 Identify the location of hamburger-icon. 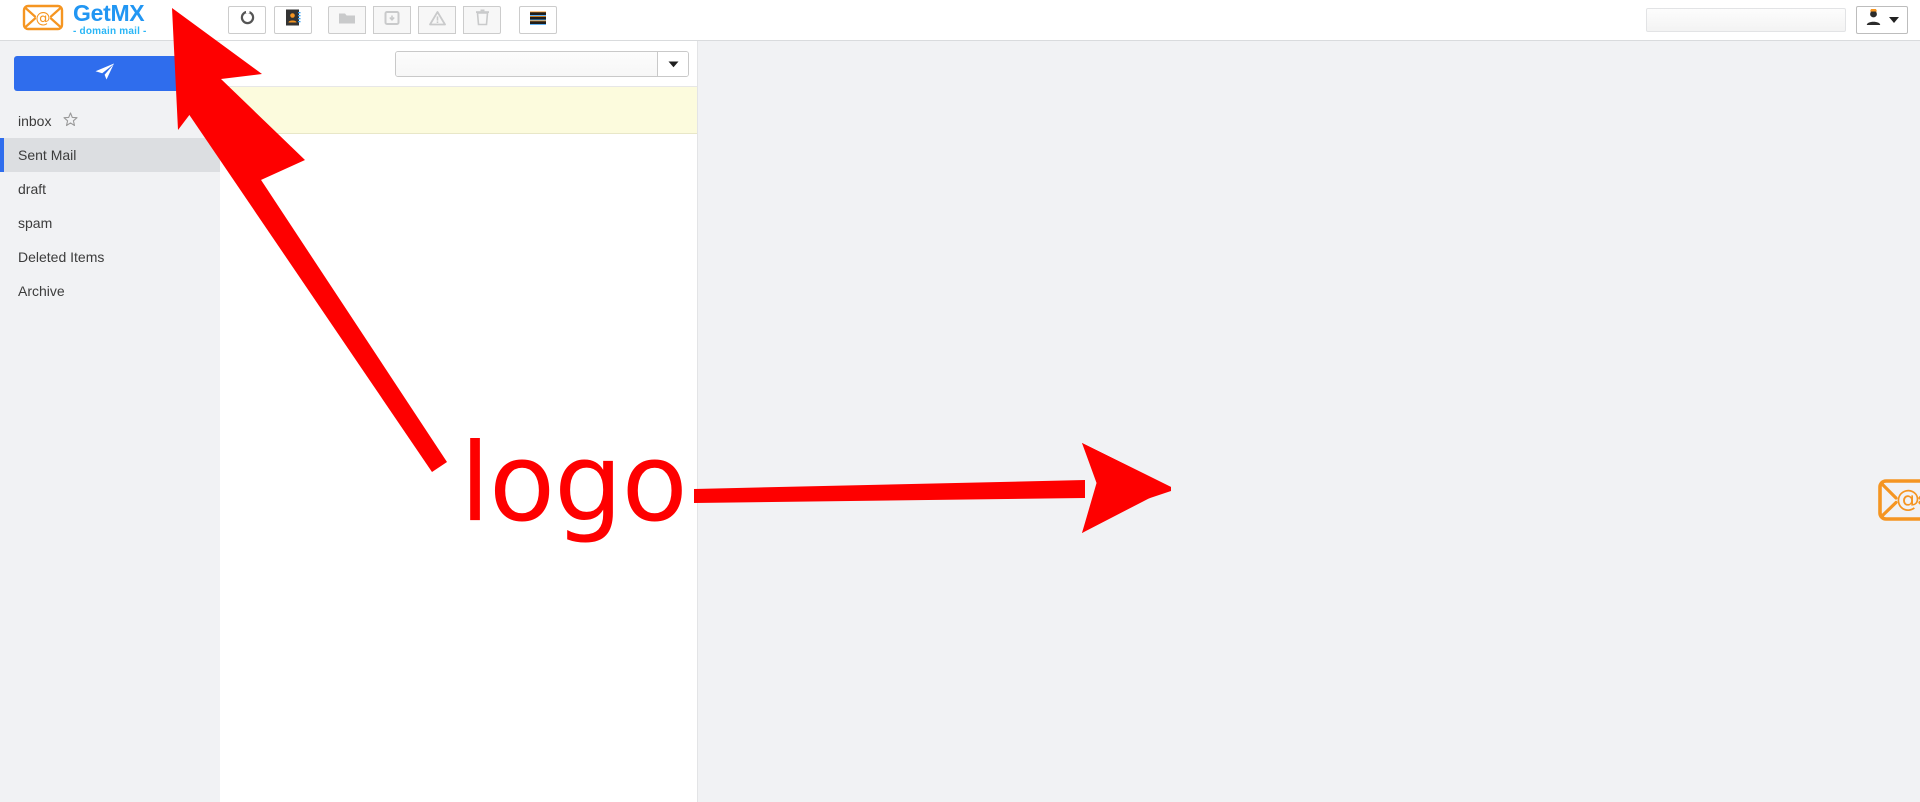
(538, 20).